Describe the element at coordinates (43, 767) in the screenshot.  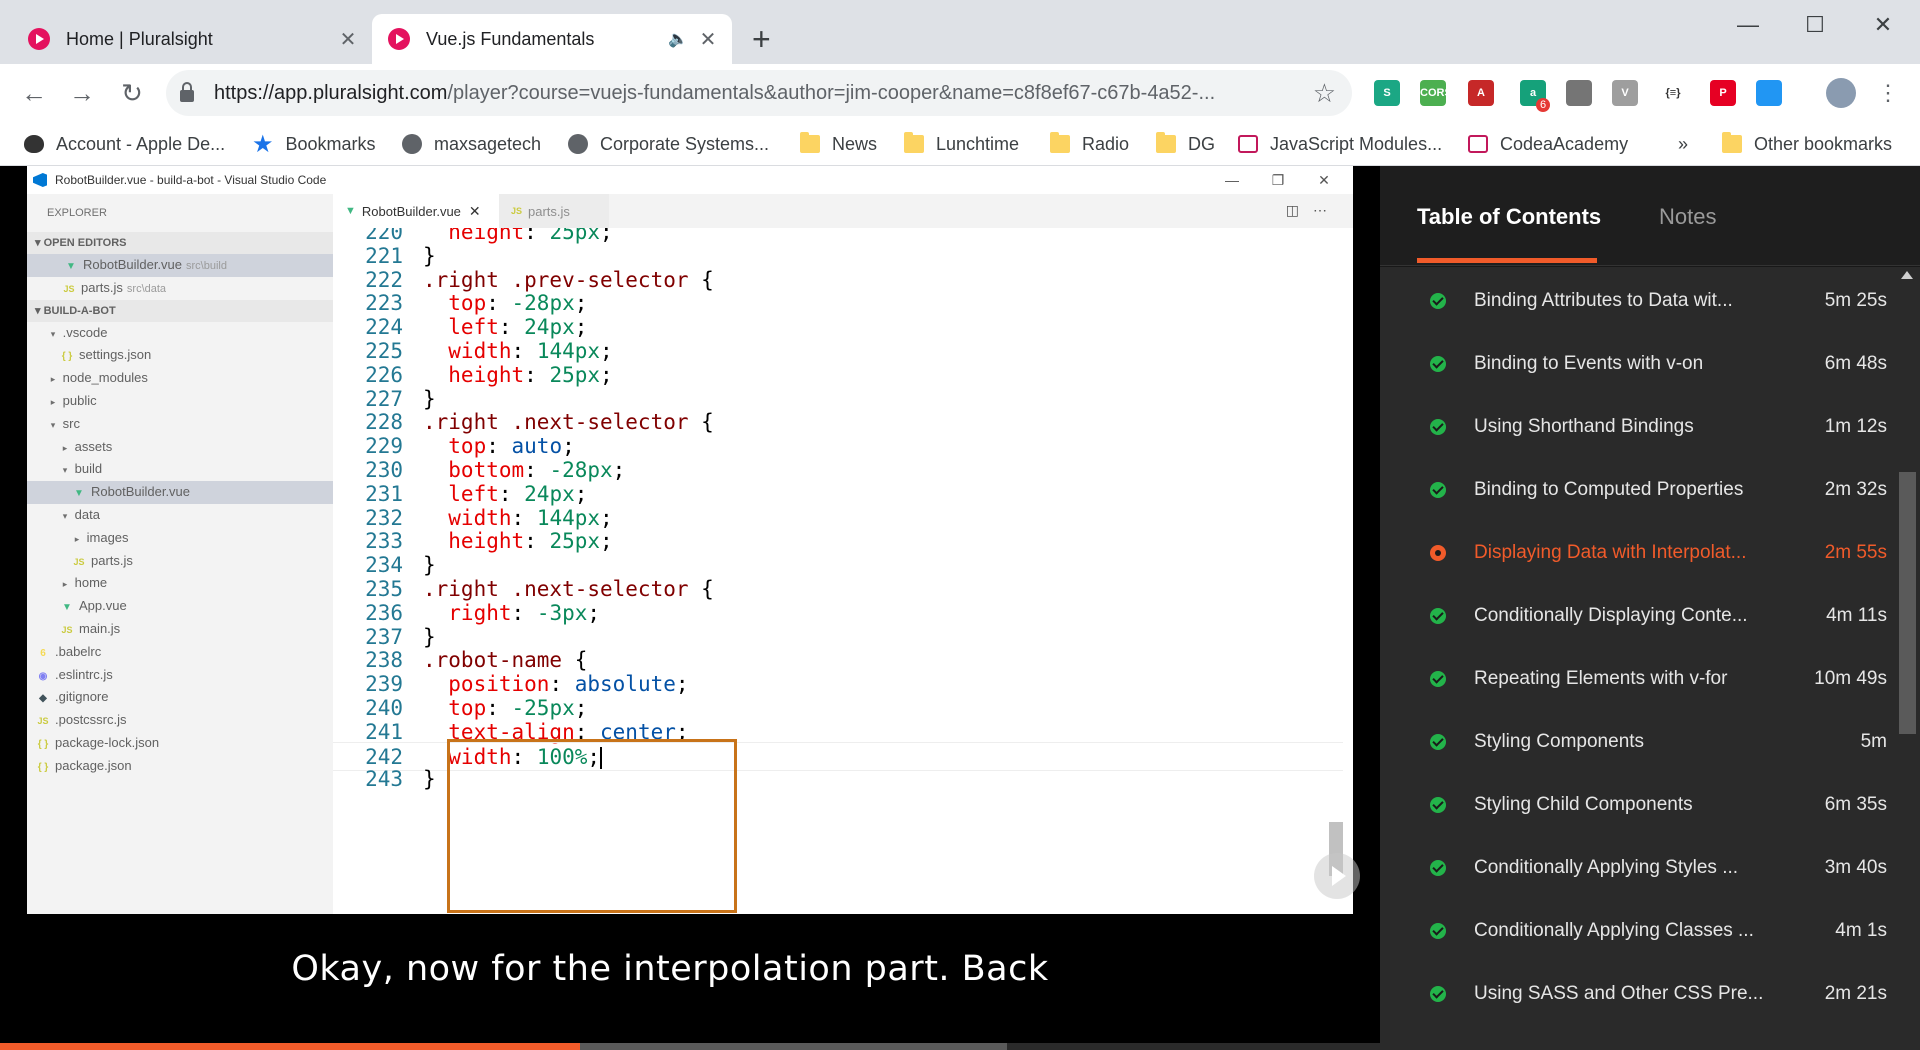
I see `json-file-icon: { }` at that location.